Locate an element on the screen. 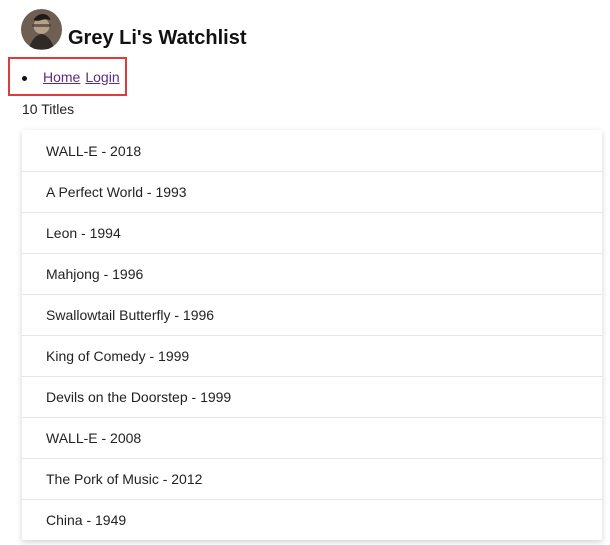  page-title: Grey Li's Watchlist is located at coordinates (157, 38).